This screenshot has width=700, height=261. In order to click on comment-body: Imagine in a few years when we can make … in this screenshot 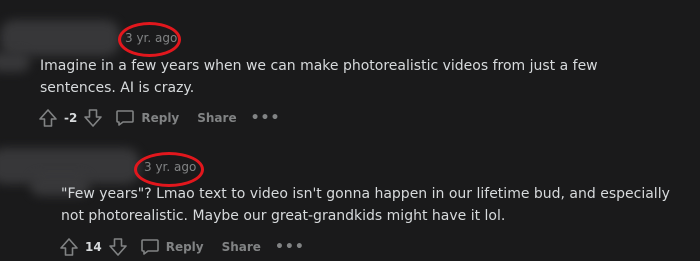, I will do `click(319, 77)`.